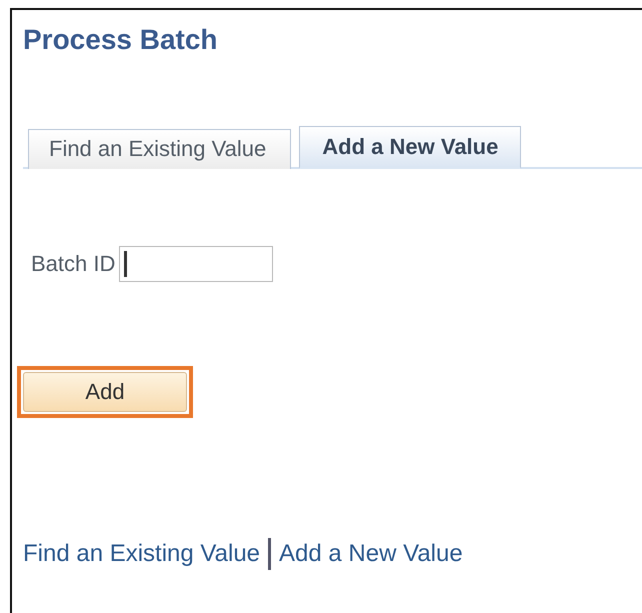 Image resolution: width=642 pixels, height=613 pixels. What do you see at coordinates (121, 40) in the screenshot?
I see `page-title: Process Batch` at bounding box center [121, 40].